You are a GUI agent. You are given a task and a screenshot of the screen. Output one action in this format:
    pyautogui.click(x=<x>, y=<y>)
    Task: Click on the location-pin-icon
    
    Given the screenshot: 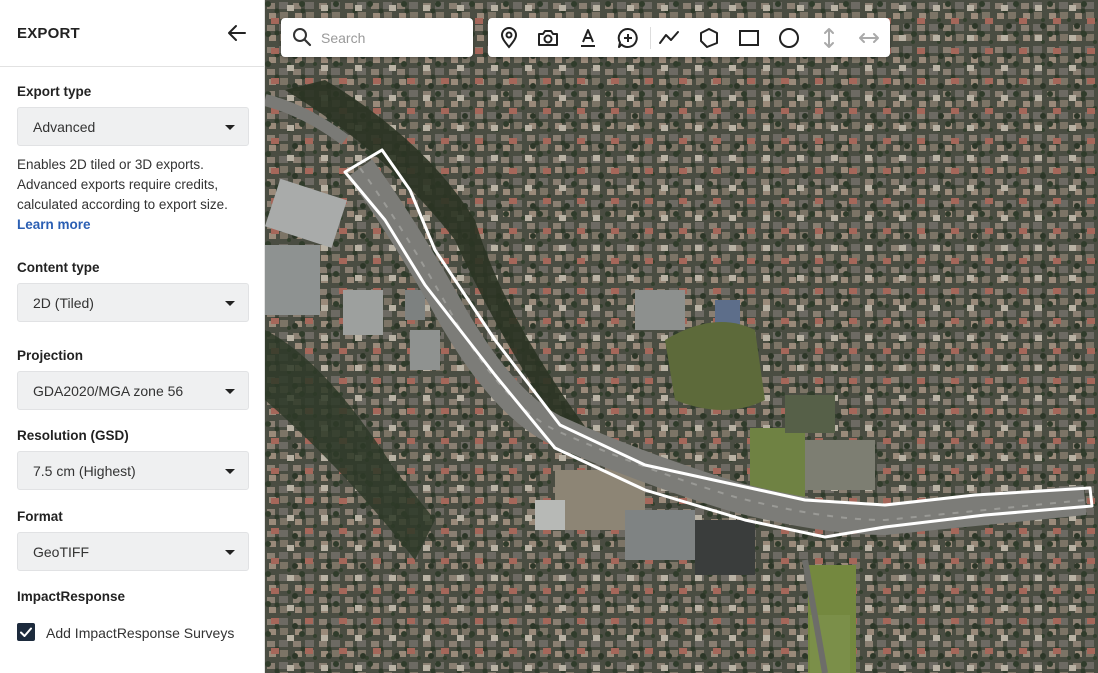 What is the action you would take?
    pyautogui.click(x=509, y=38)
    